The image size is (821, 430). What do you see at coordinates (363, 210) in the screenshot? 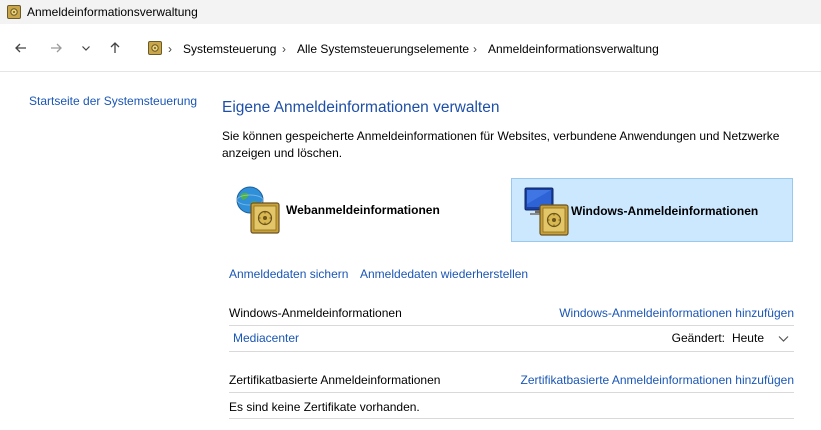
I see `web-credentials-label: Webanmeldeinformationen` at bounding box center [363, 210].